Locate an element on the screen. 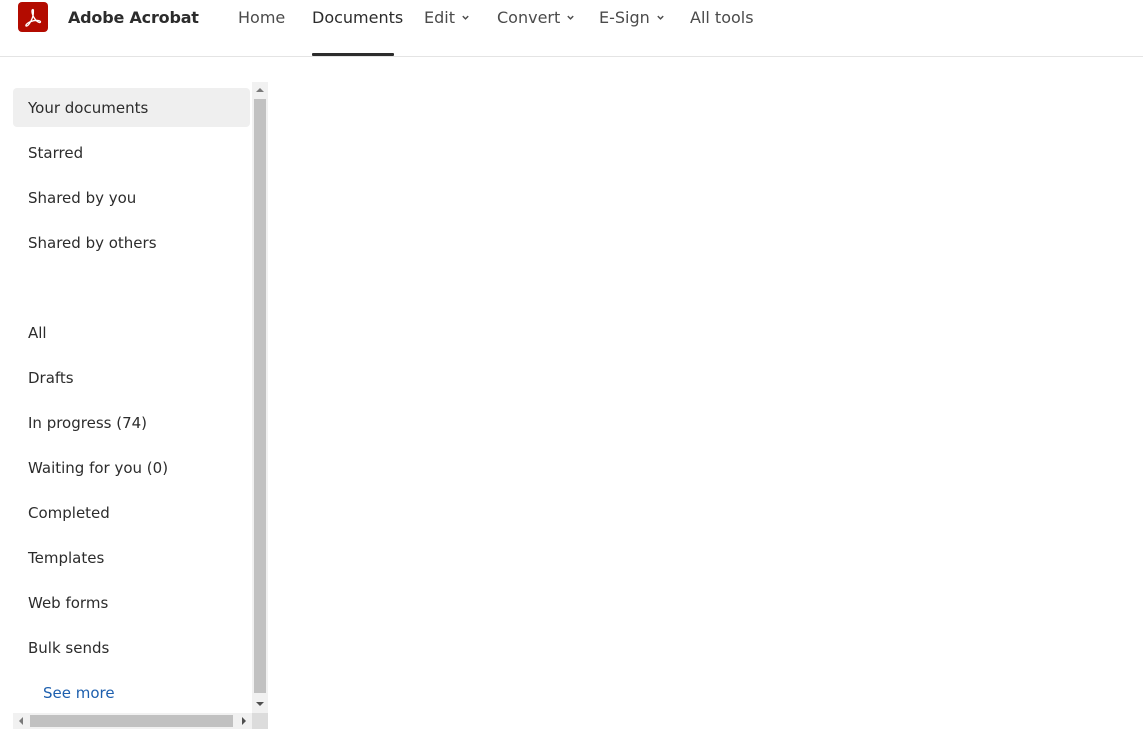 Image resolution: width=1143 pixels, height=740 pixels. scrollbar-corner is located at coordinates (260, 721).